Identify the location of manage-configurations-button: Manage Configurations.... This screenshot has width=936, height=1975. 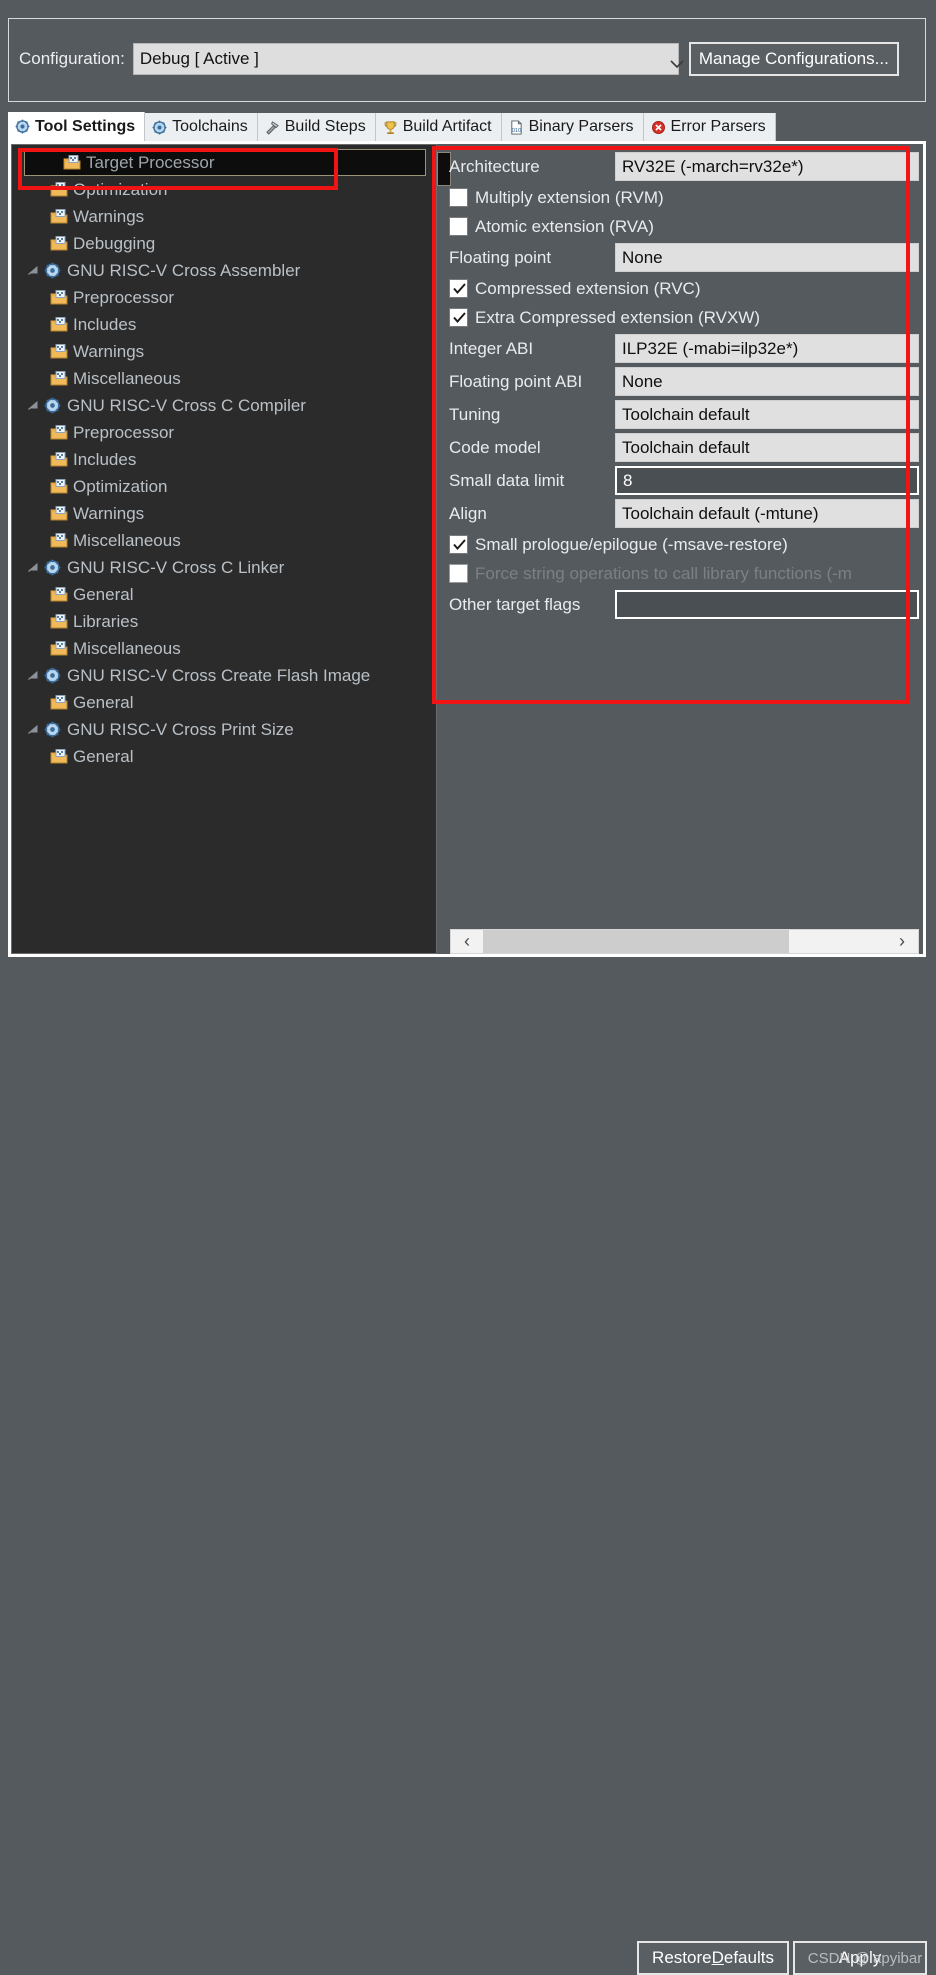
(793, 59).